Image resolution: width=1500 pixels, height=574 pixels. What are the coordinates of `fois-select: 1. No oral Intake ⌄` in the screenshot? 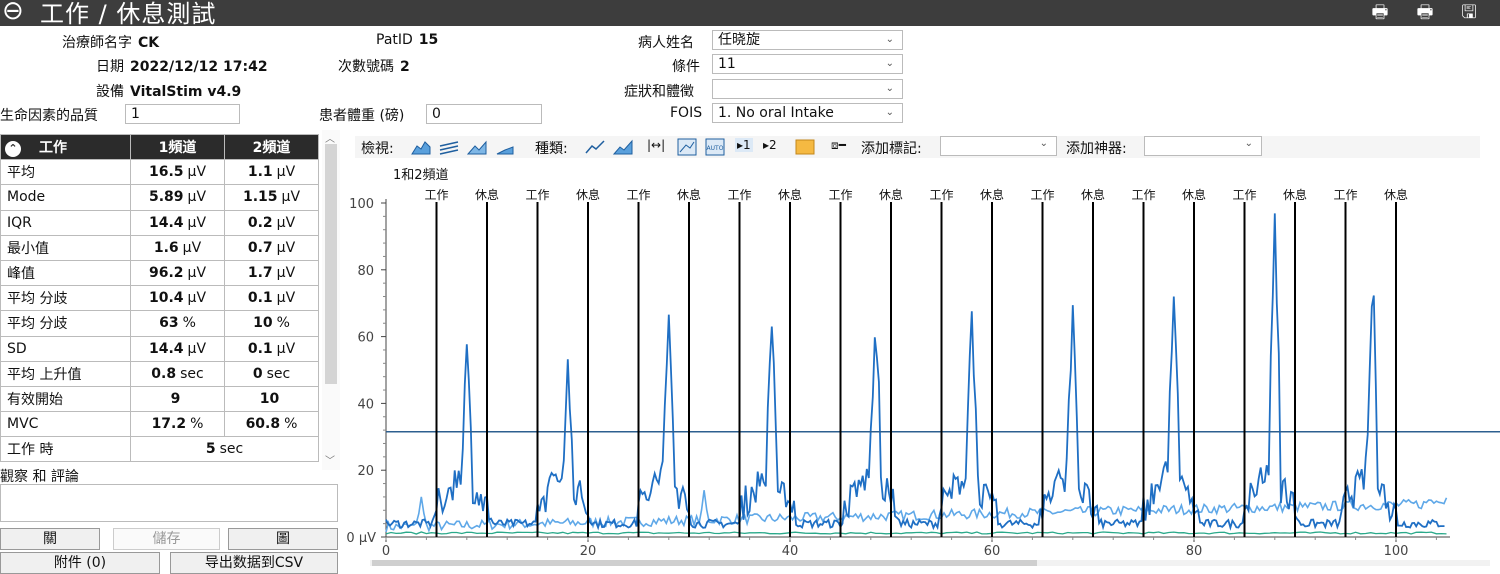 It's located at (807, 113).